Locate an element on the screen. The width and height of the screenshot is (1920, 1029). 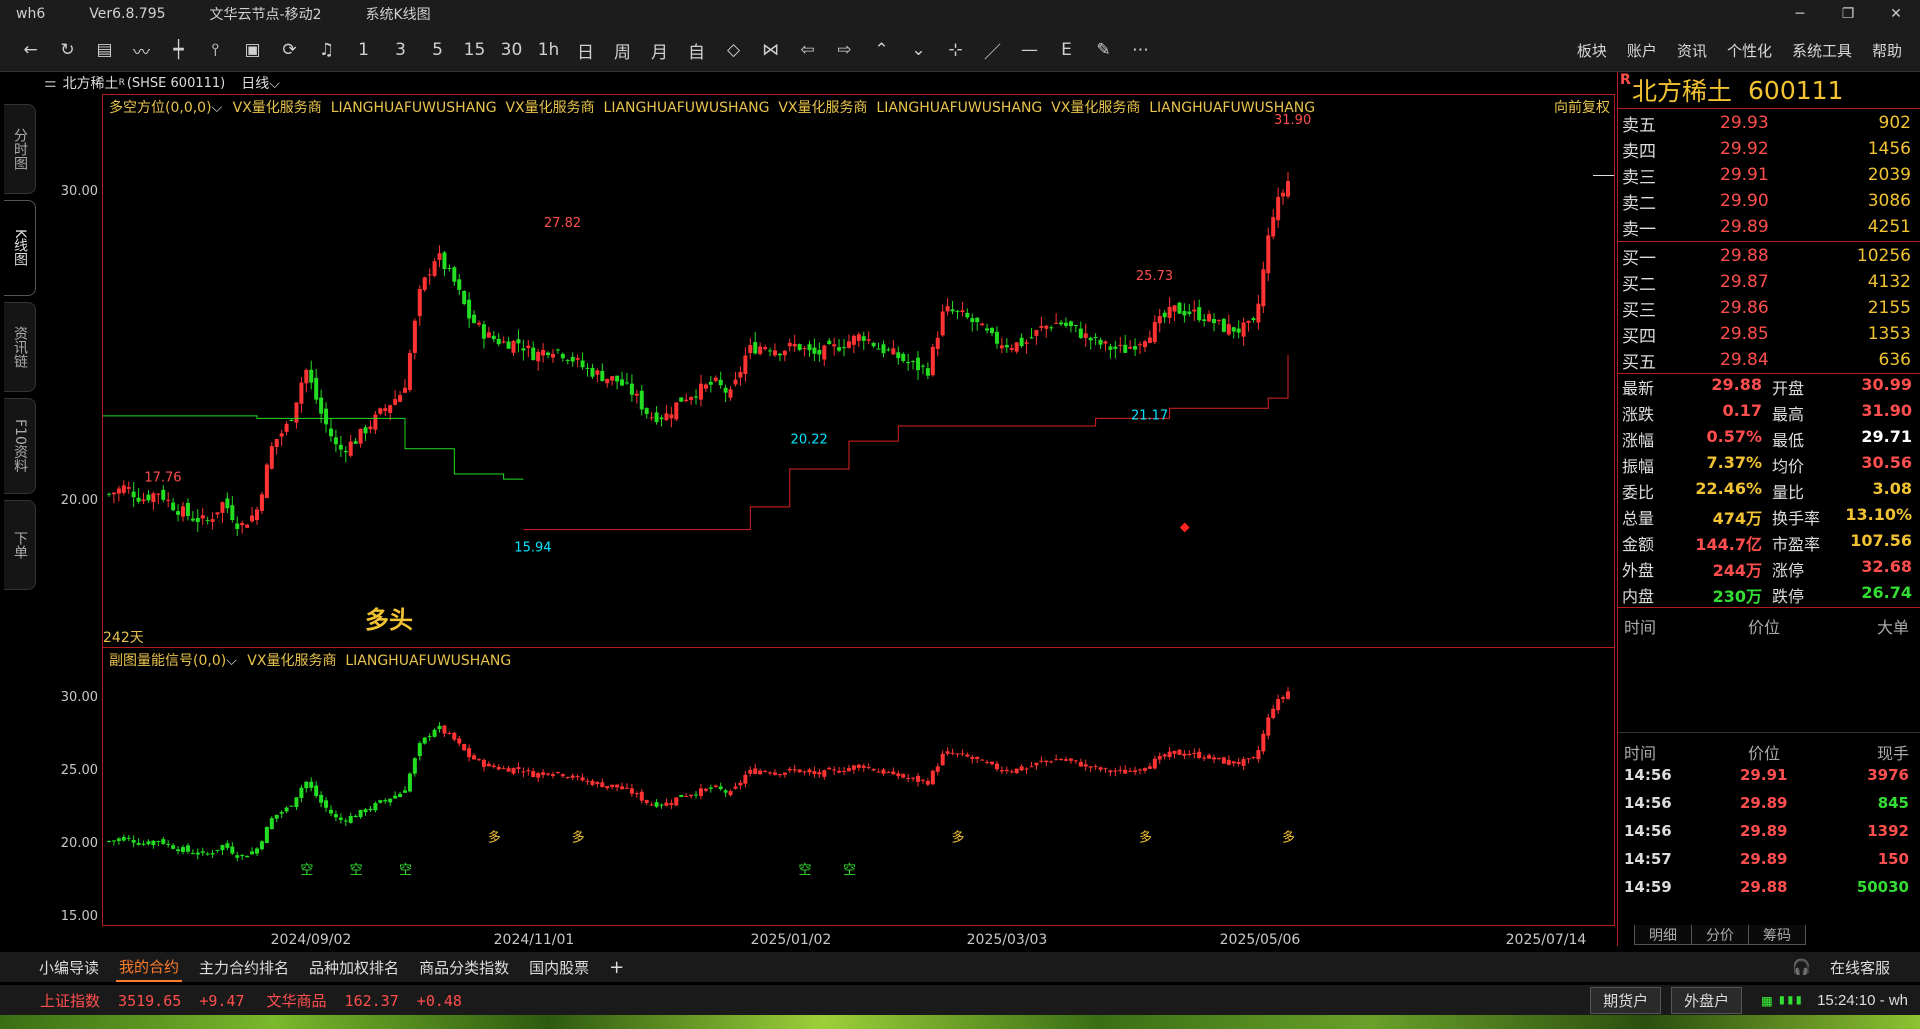
tab-detail: 明细 is located at coordinates (1663, 935).